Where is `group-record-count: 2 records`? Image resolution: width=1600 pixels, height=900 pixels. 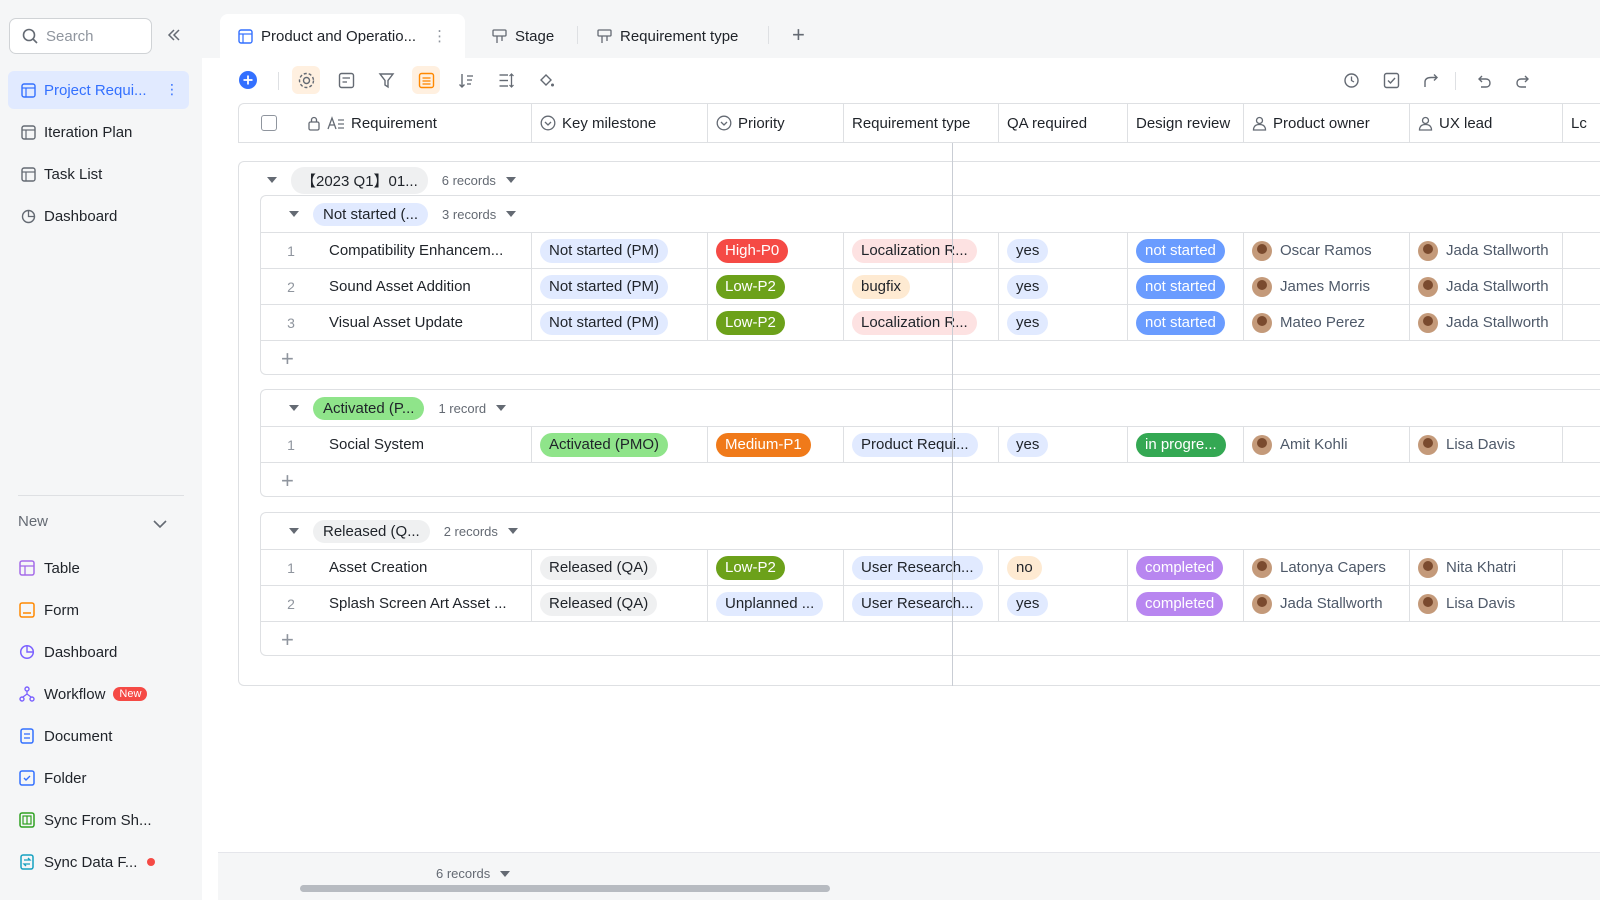 group-record-count: 2 records is located at coordinates (481, 531).